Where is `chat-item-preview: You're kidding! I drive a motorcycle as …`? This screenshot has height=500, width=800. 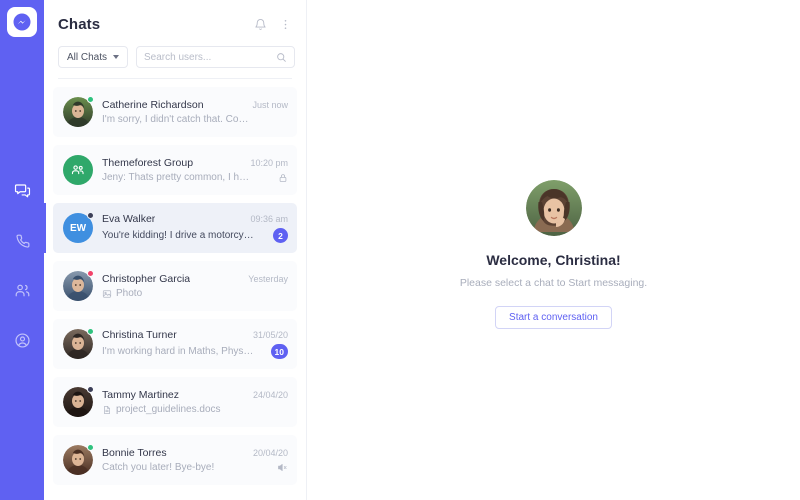 chat-item-preview: You're kidding! I drive a motorcycle as … is located at coordinates (178, 235).